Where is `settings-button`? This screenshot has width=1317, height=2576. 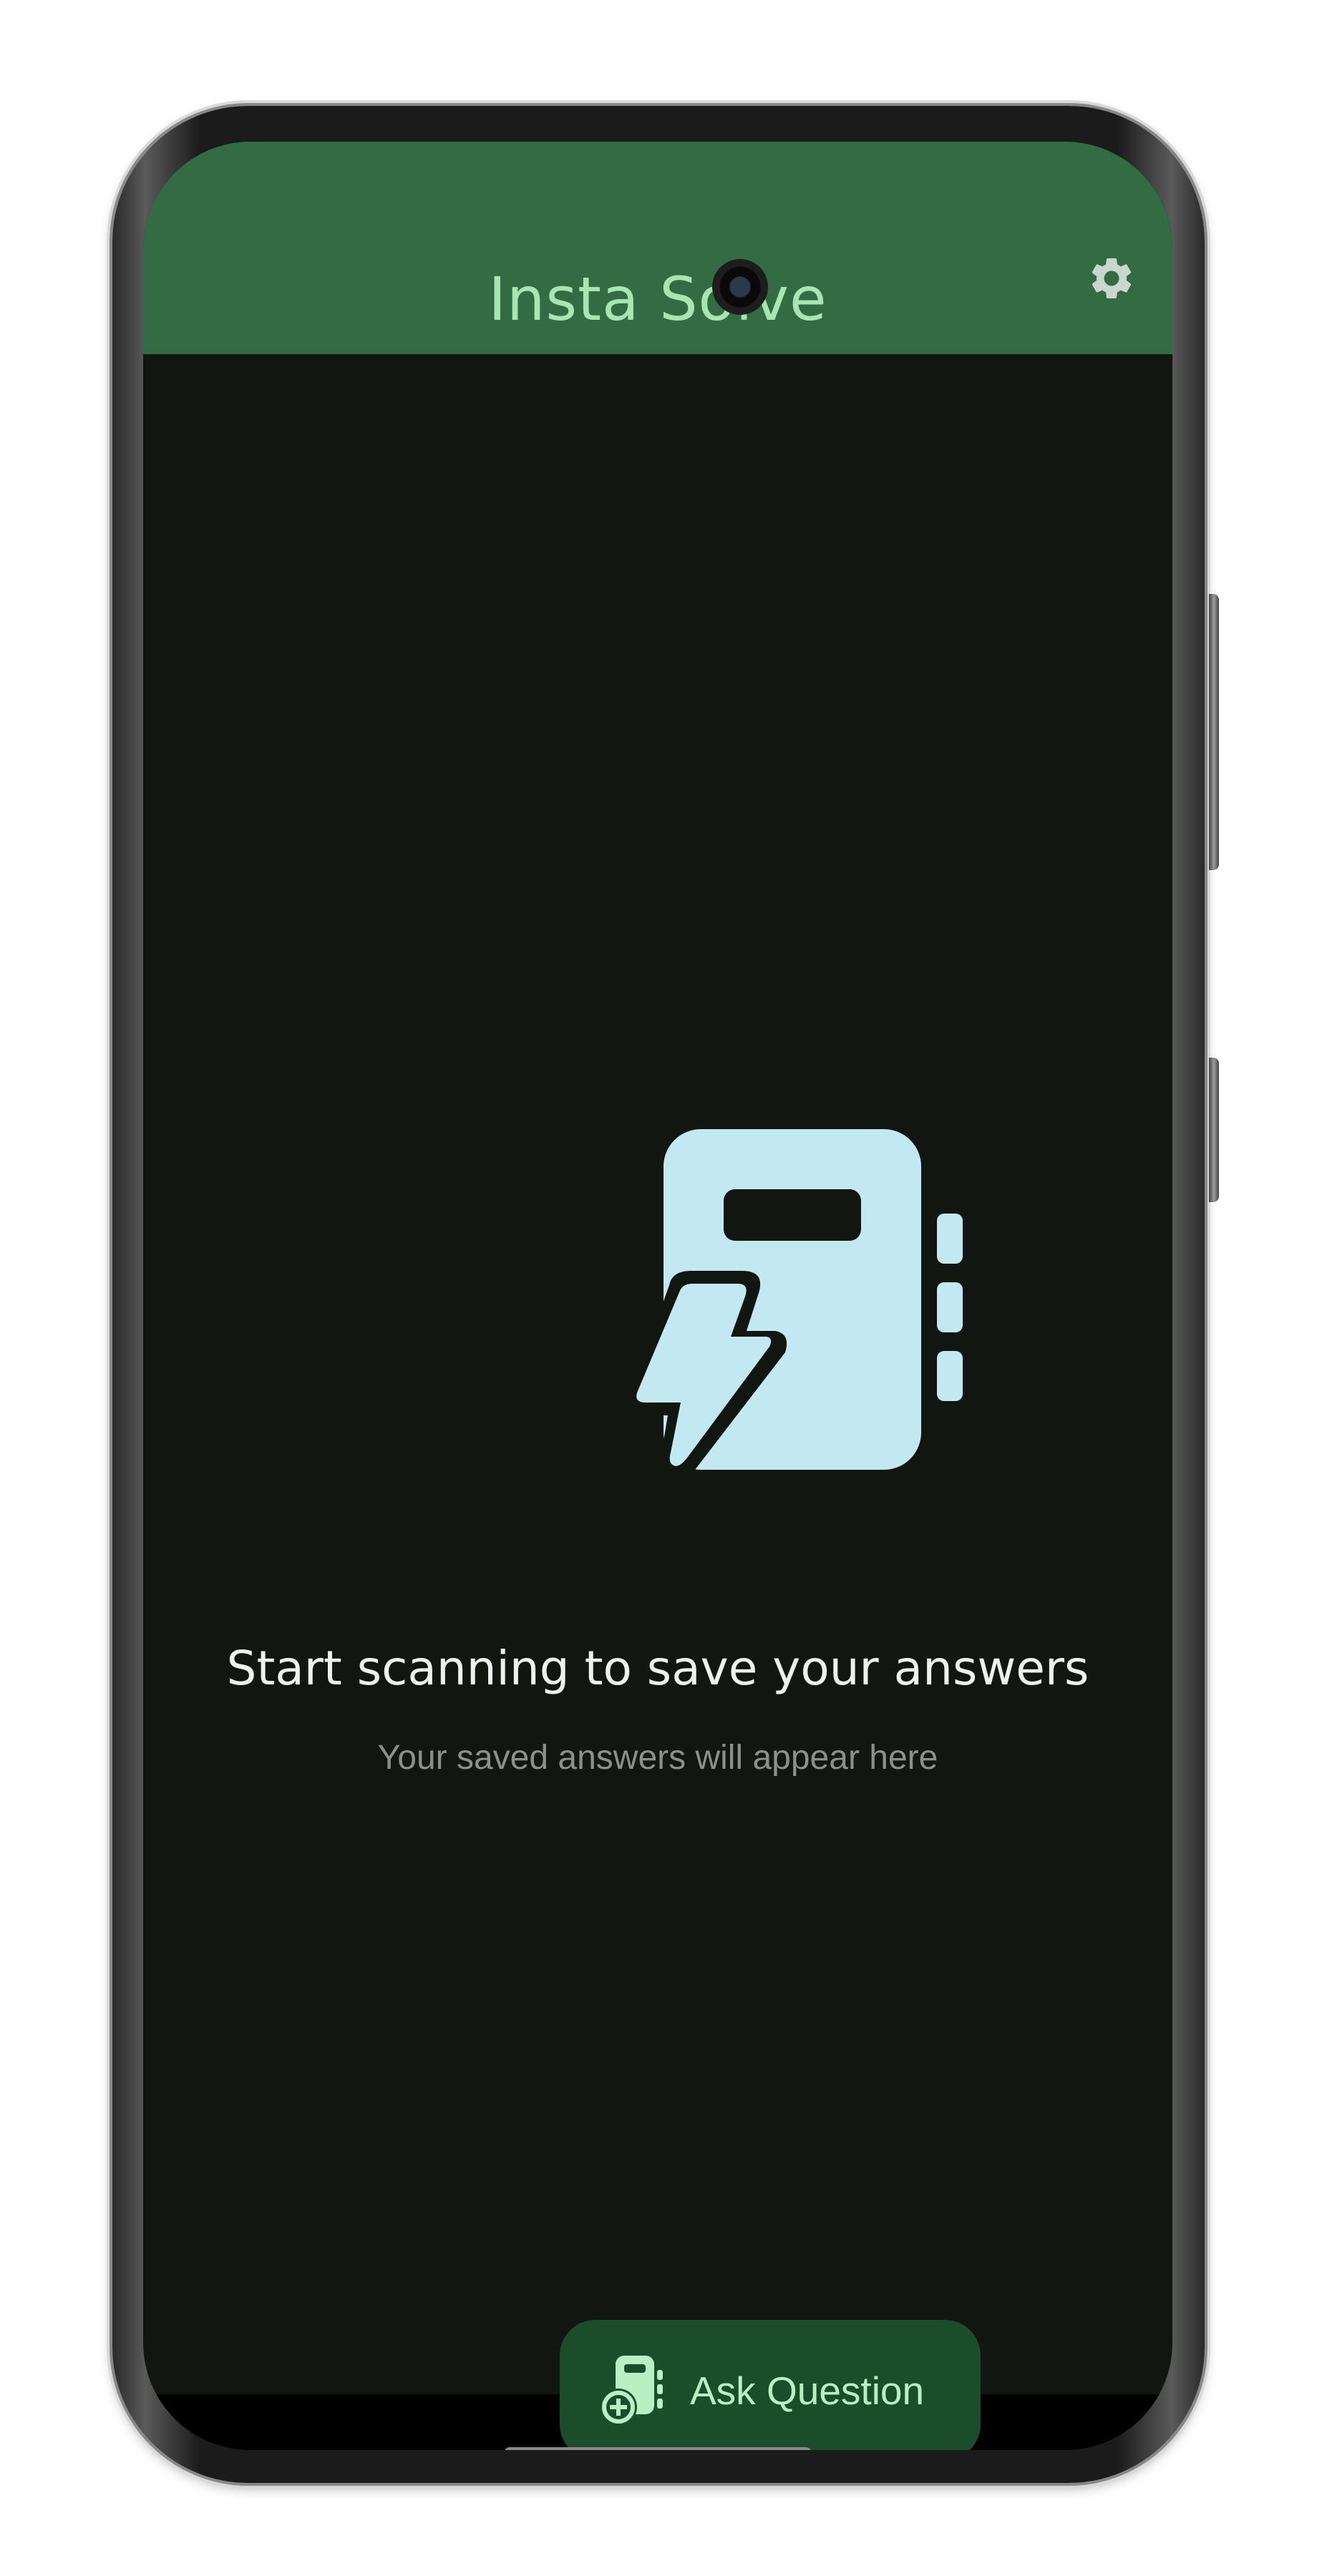 settings-button is located at coordinates (1112, 278).